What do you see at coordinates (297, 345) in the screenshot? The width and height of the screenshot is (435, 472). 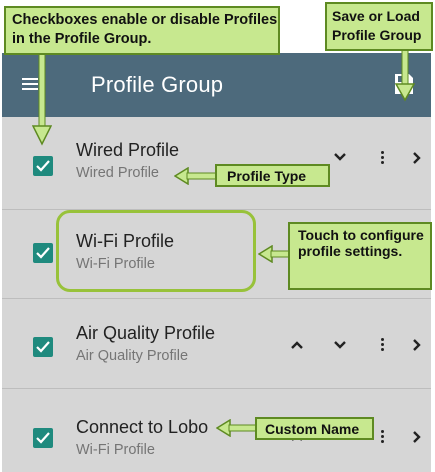 I see `chevron-up-icon` at bounding box center [297, 345].